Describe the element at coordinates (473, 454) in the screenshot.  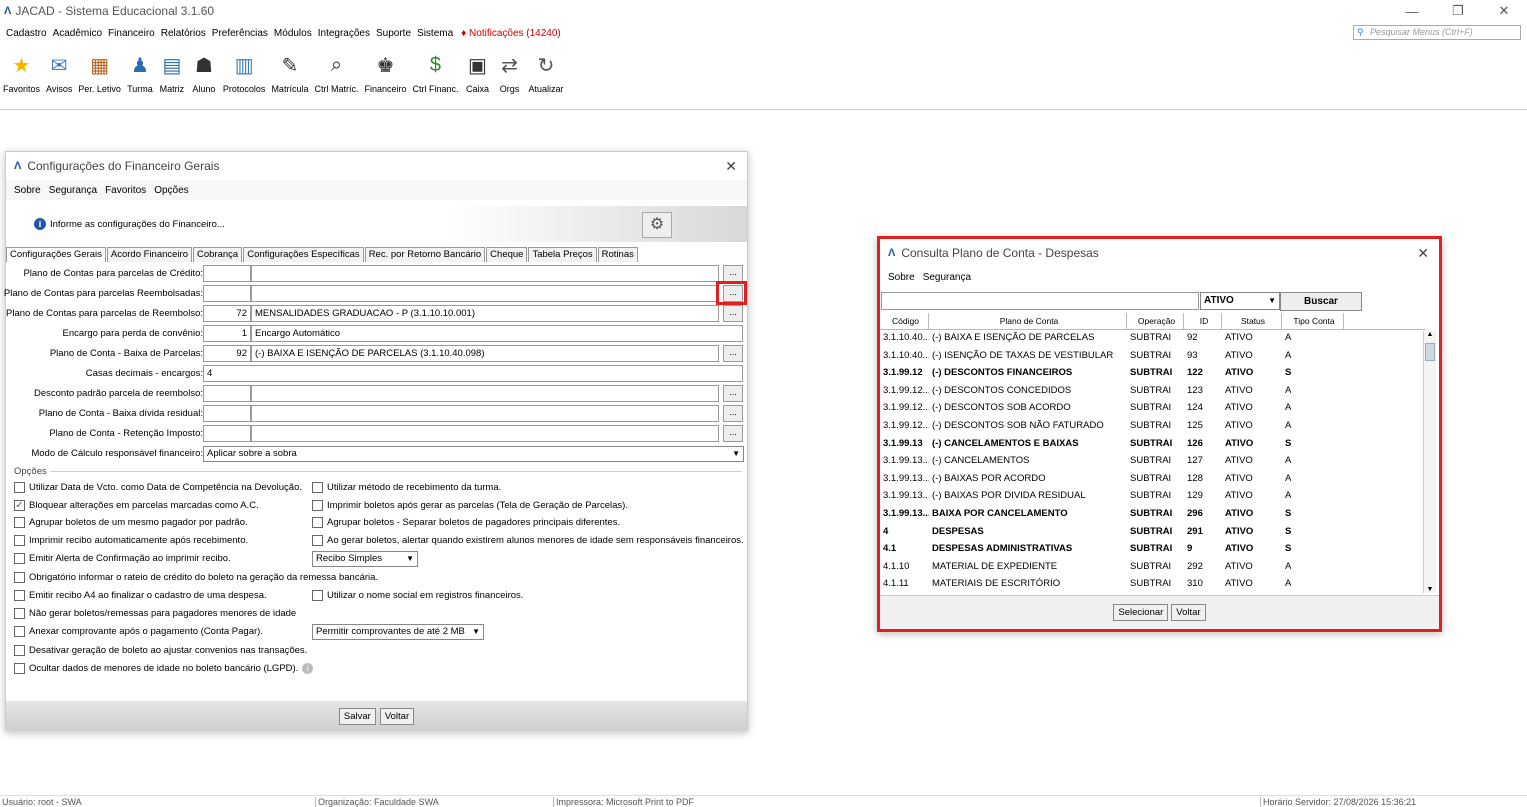
I see `calc-mode-select: Aplicar sobre a sobra ▼` at that location.